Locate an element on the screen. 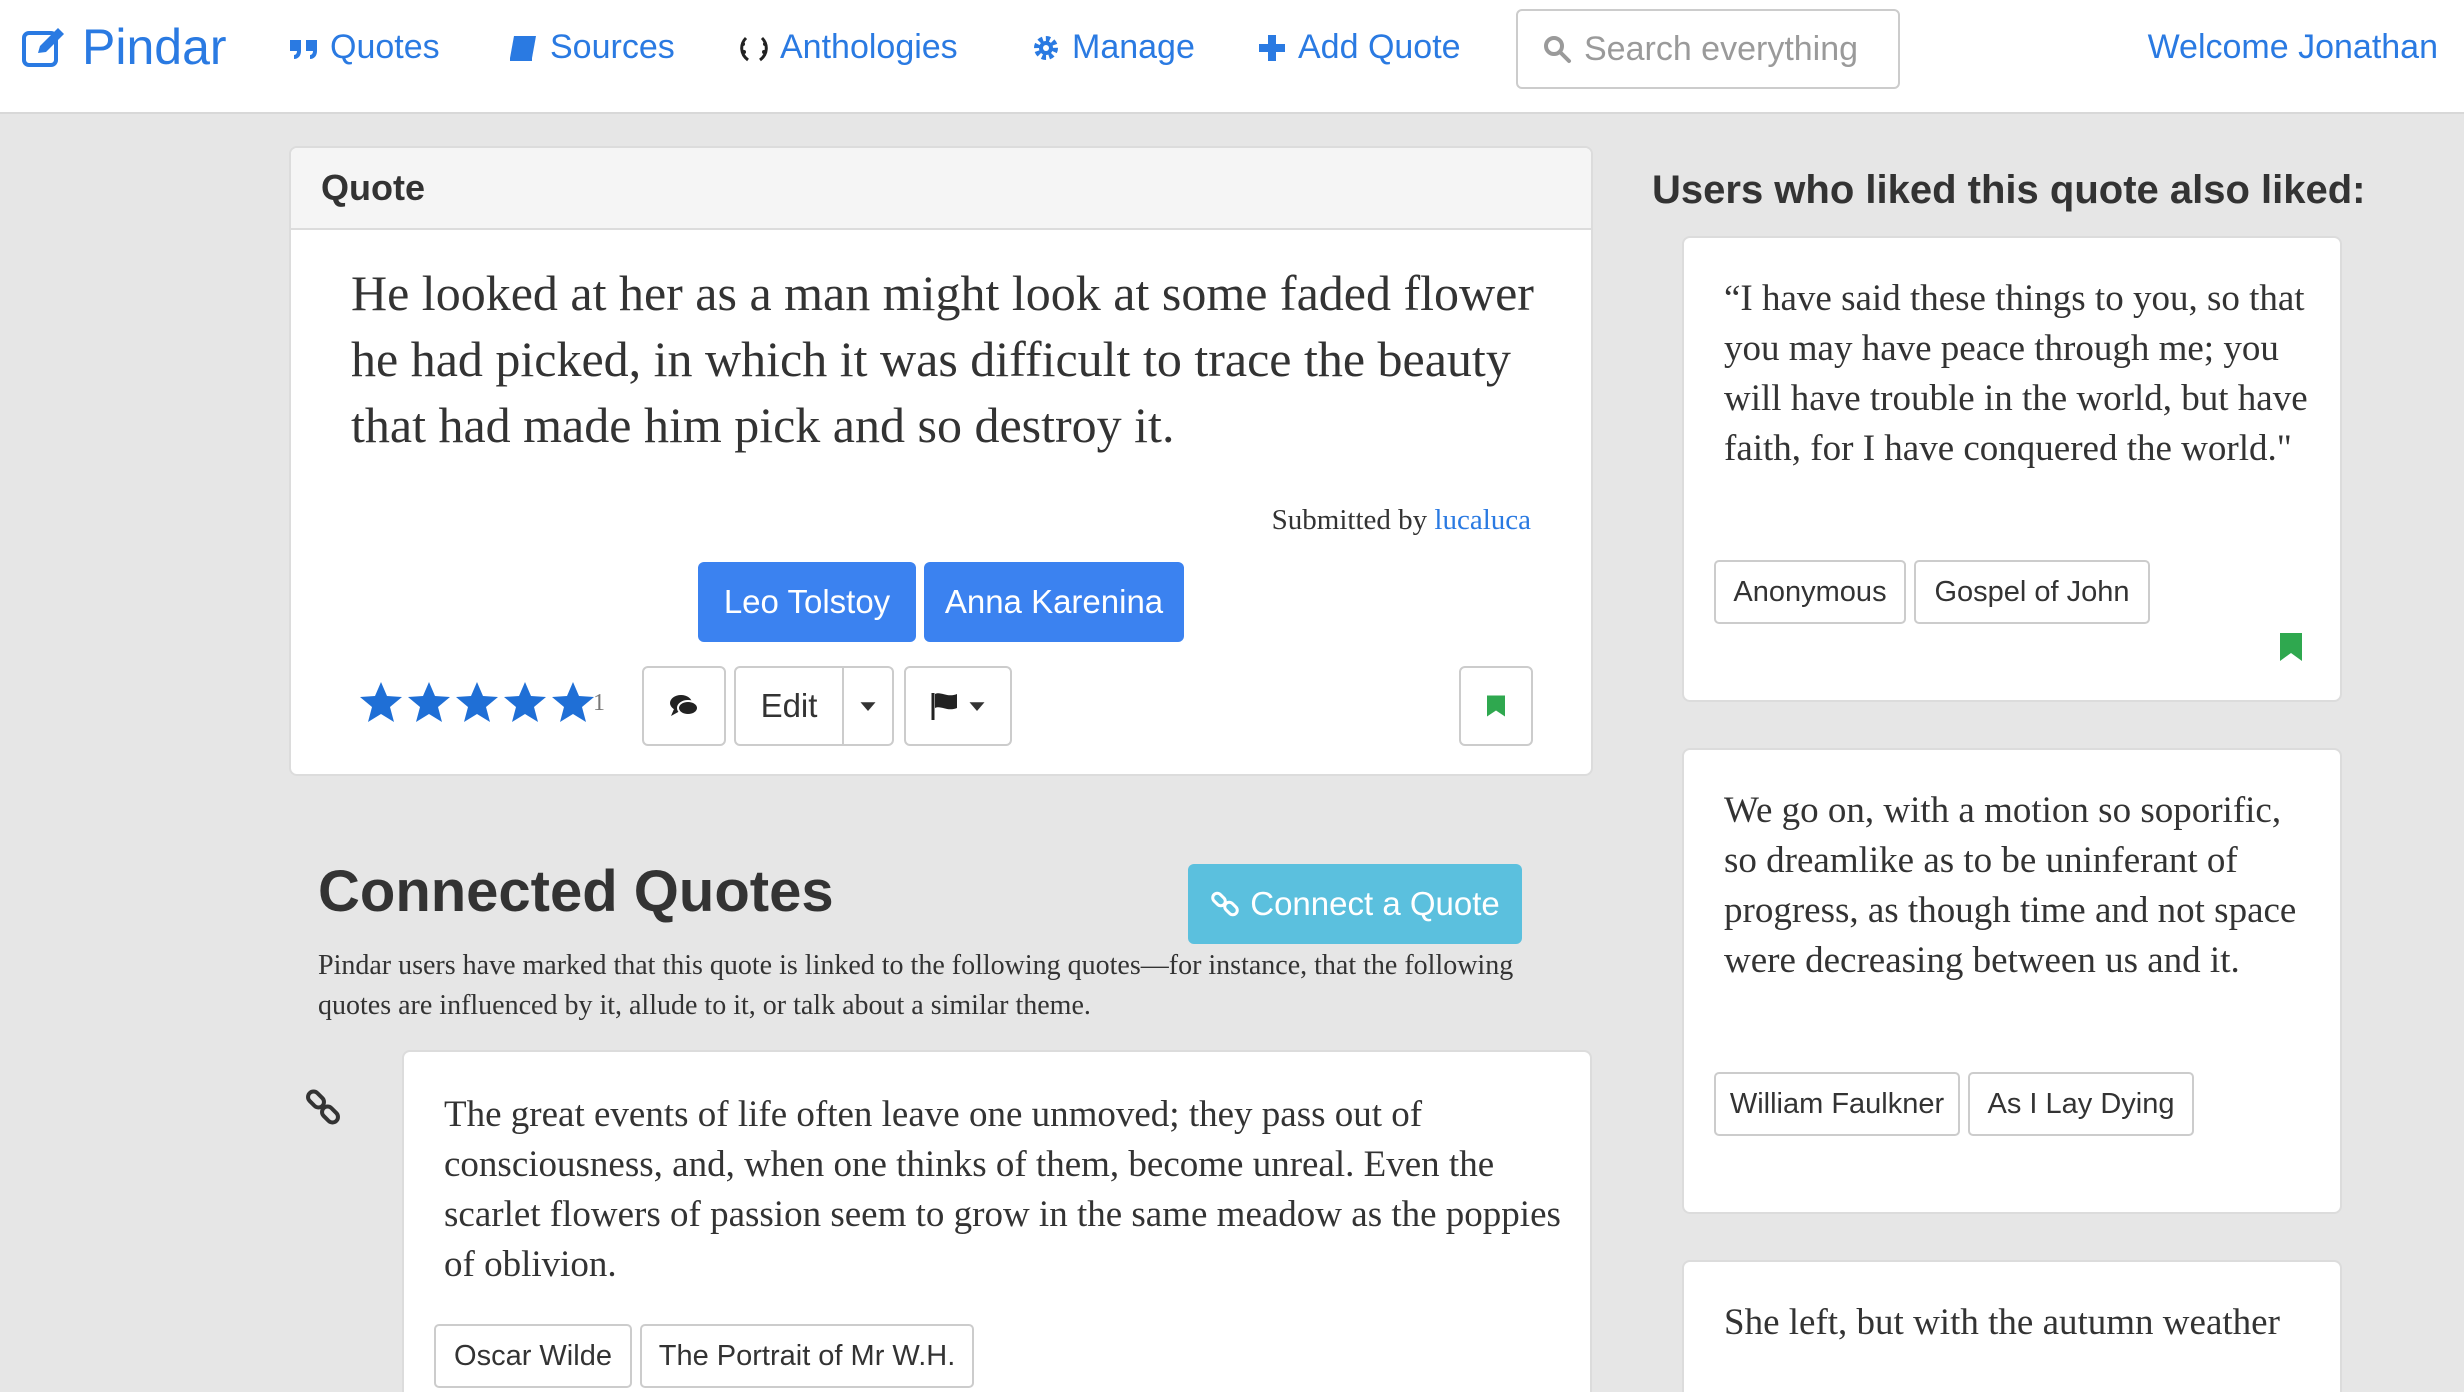 The height and width of the screenshot is (1392, 2464). author-tag: Leo Tolstoy is located at coordinates (807, 602).